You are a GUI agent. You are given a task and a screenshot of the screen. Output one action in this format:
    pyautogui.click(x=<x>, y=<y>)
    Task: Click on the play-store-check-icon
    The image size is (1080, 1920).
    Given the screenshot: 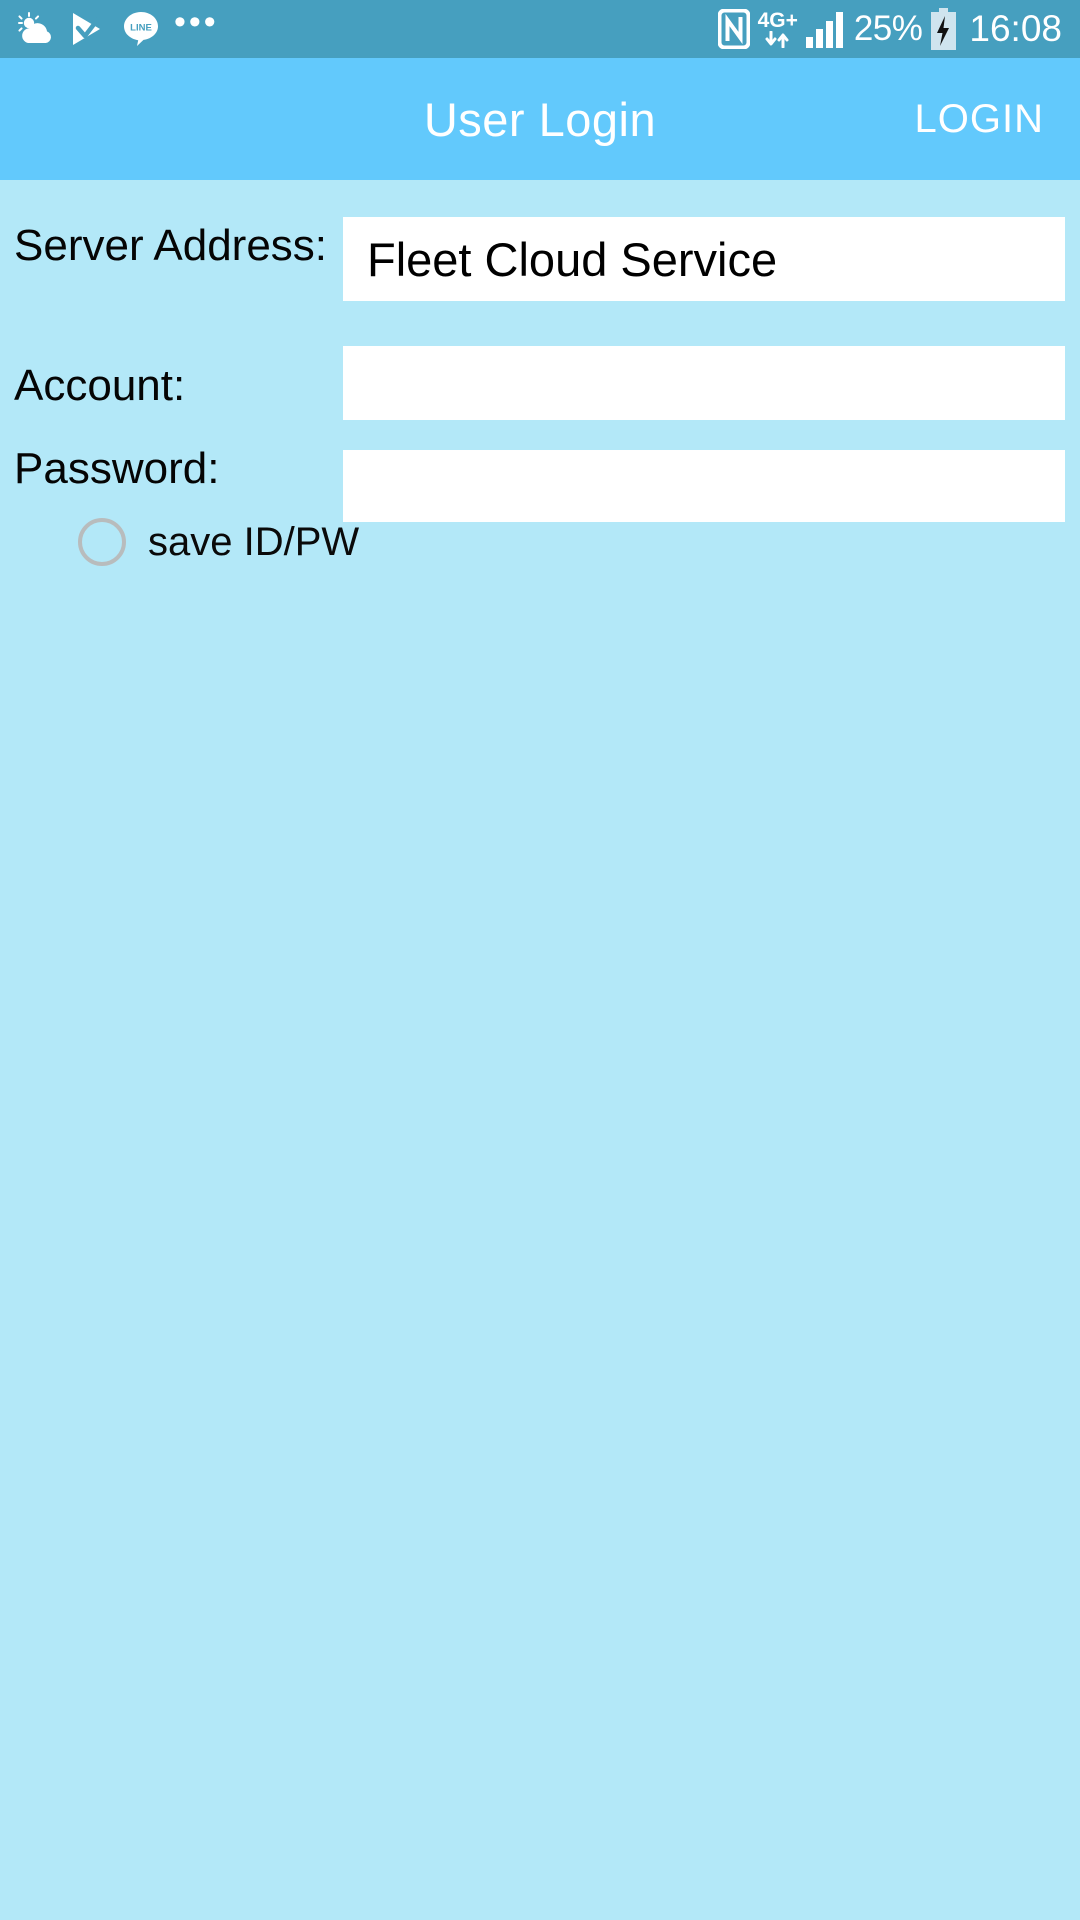 What is the action you would take?
    pyautogui.click(x=89, y=29)
    